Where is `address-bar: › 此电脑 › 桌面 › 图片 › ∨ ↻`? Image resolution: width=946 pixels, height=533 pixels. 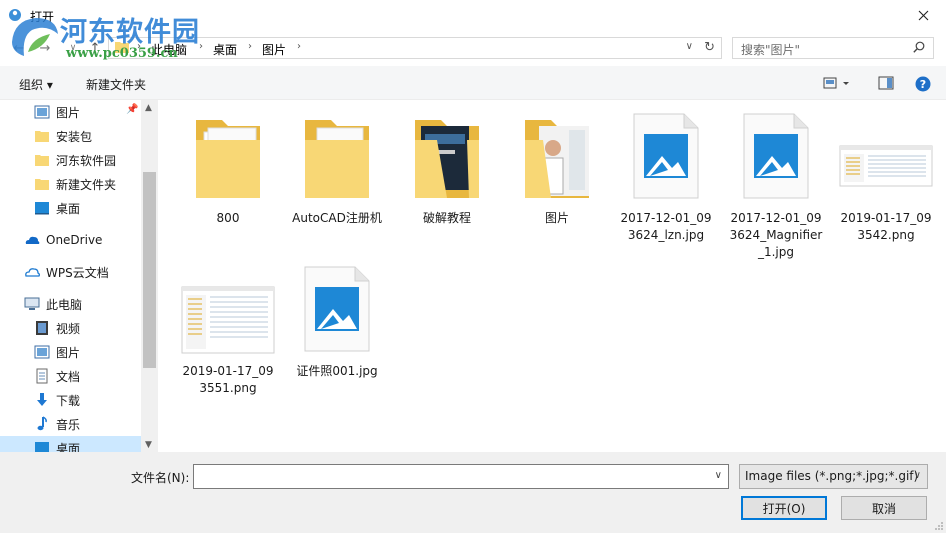 address-bar: › 此电脑 › 桌面 › 图片 › ∨ ↻ is located at coordinates (415, 48).